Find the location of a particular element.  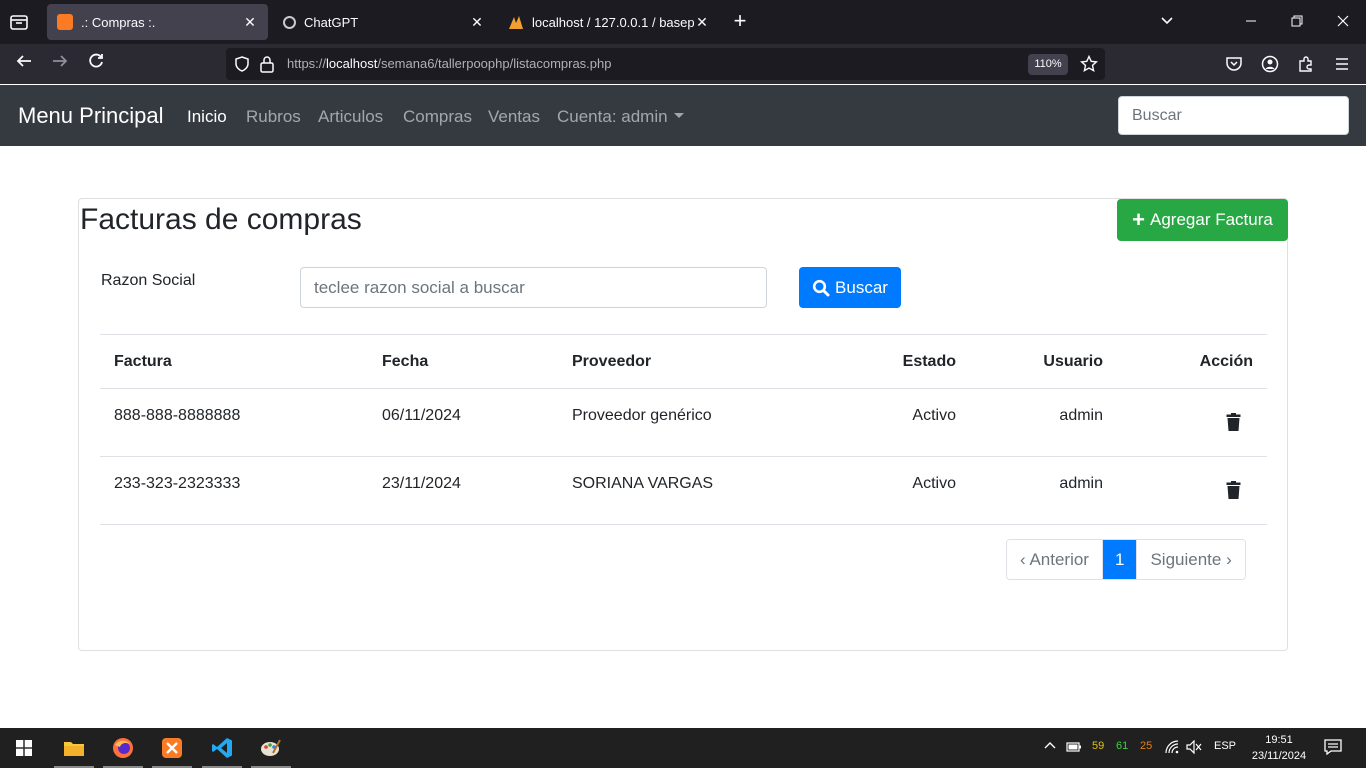

navbar-brand: Menu Principal is located at coordinates (91, 116).